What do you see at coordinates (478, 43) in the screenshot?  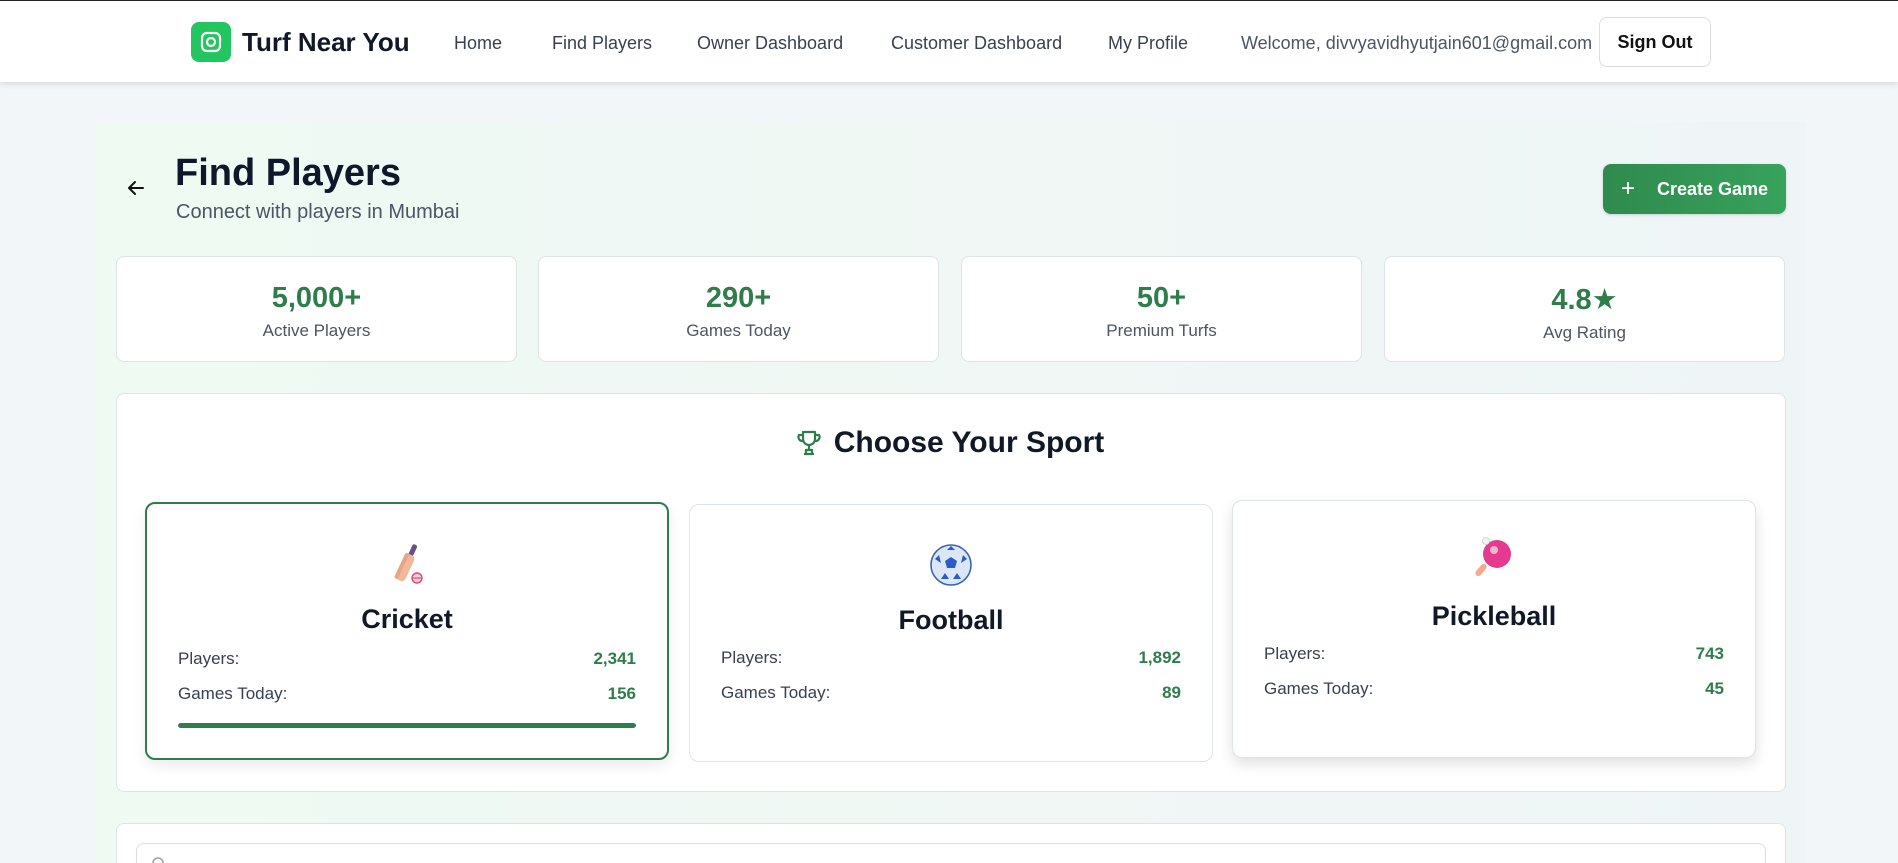 I see `nav-home: Home` at bounding box center [478, 43].